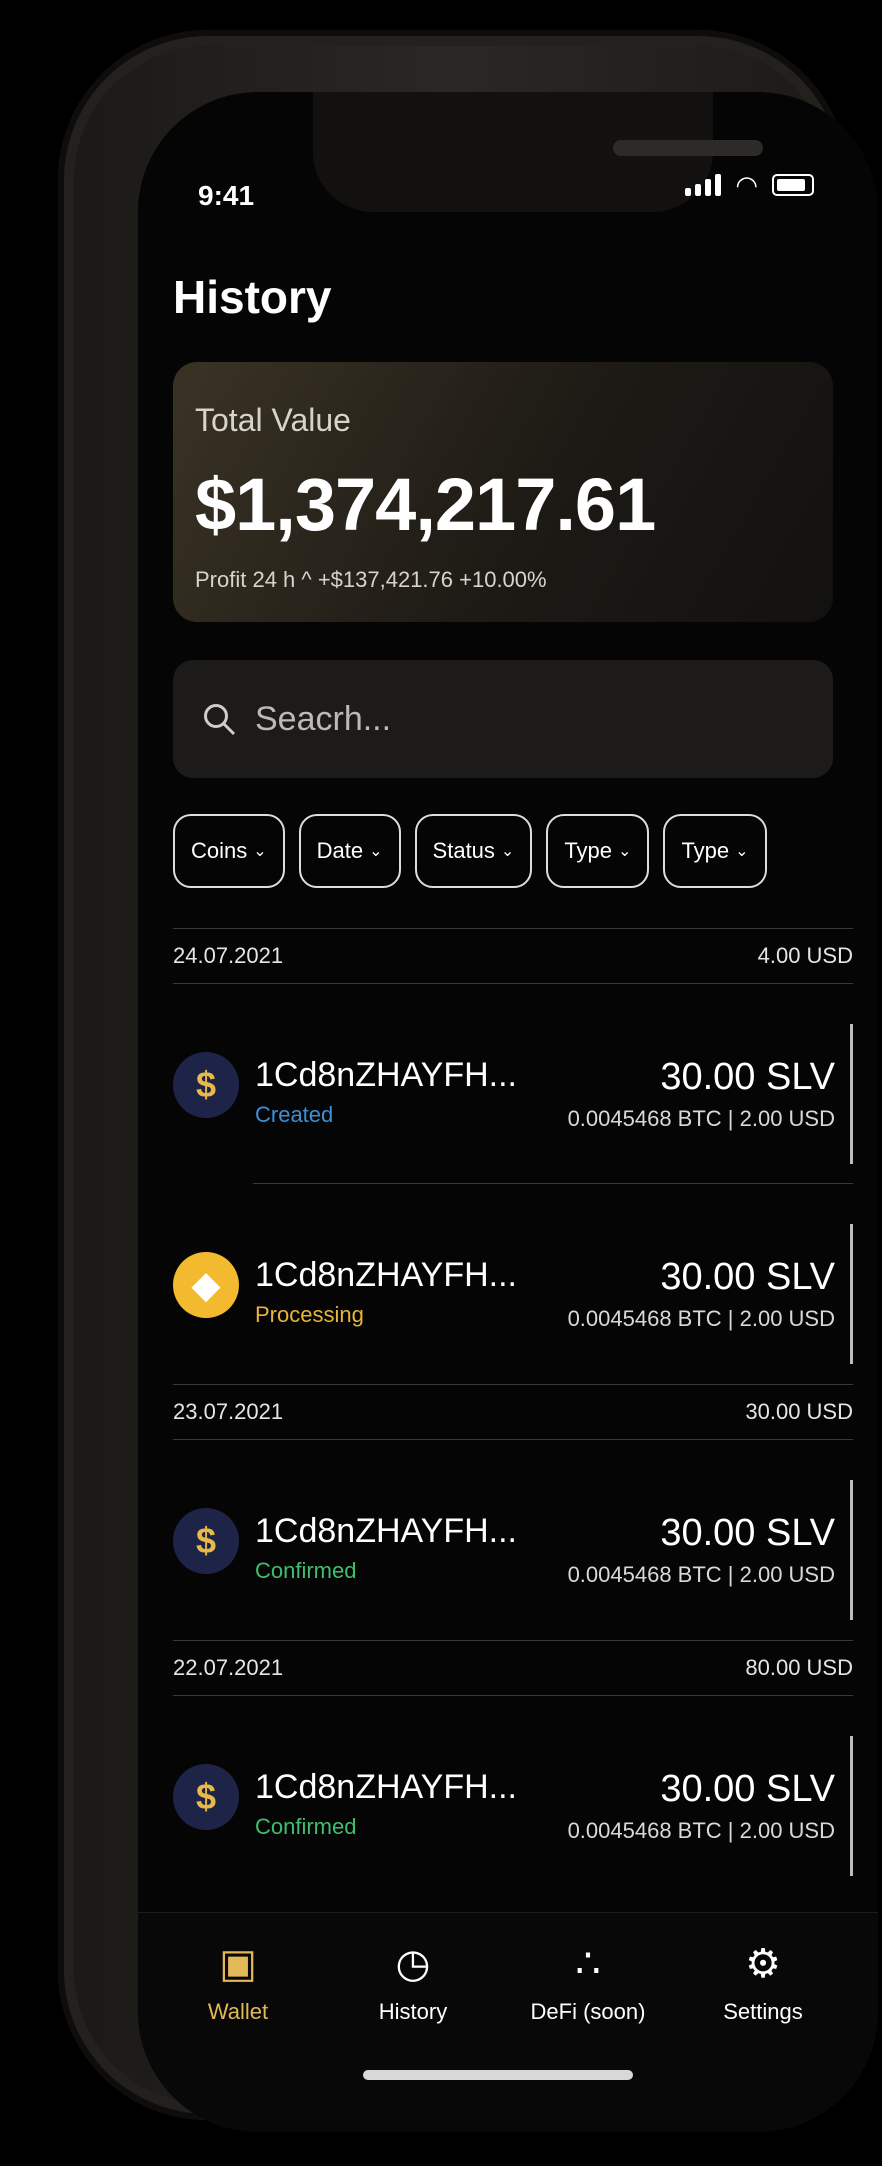  Describe the element at coordinates (805, 955) in the screenshot. I see `date-total: 4.00 USD` at that location.